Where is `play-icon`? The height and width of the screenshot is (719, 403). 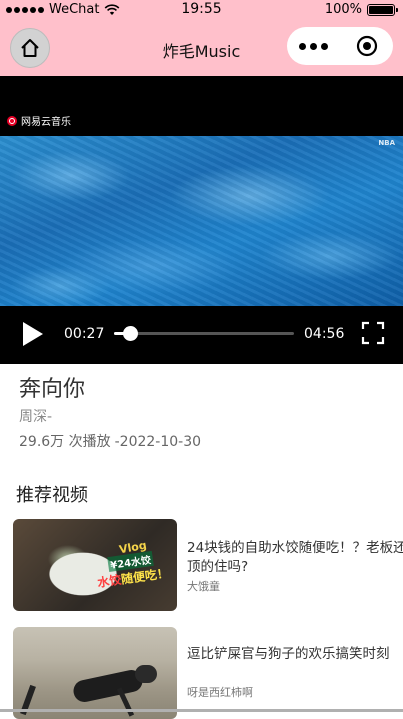 play-icon is located at coordinates (33, 334).